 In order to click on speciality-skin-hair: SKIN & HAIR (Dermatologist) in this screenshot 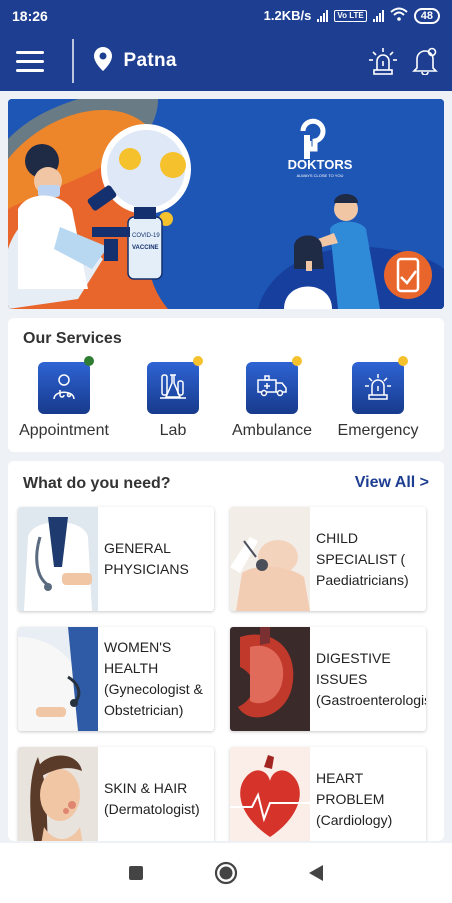, I will do `click(116, 794)`.